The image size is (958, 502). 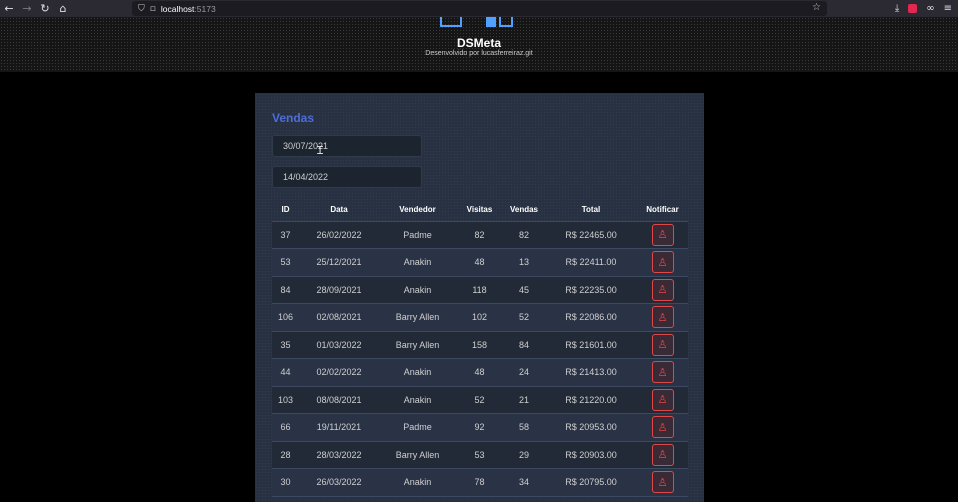 I want to click on cell-total: R$ 22465.00, so click(x=591, y=235).